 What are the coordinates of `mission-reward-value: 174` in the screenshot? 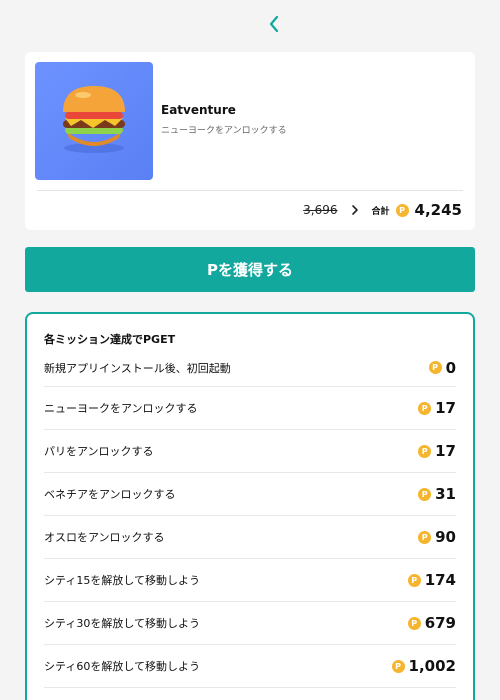 It's located at (440, 580).